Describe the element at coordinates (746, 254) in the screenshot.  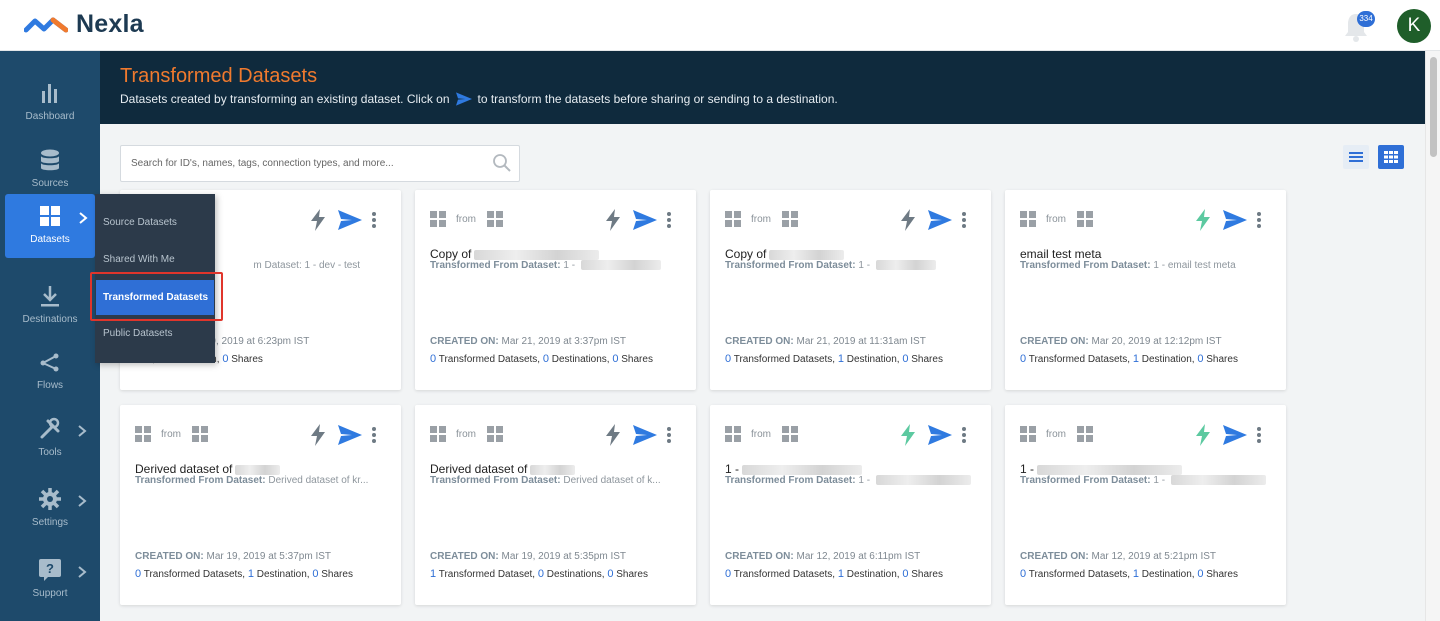
I see `dataset-name-text: Copy of` at that location.